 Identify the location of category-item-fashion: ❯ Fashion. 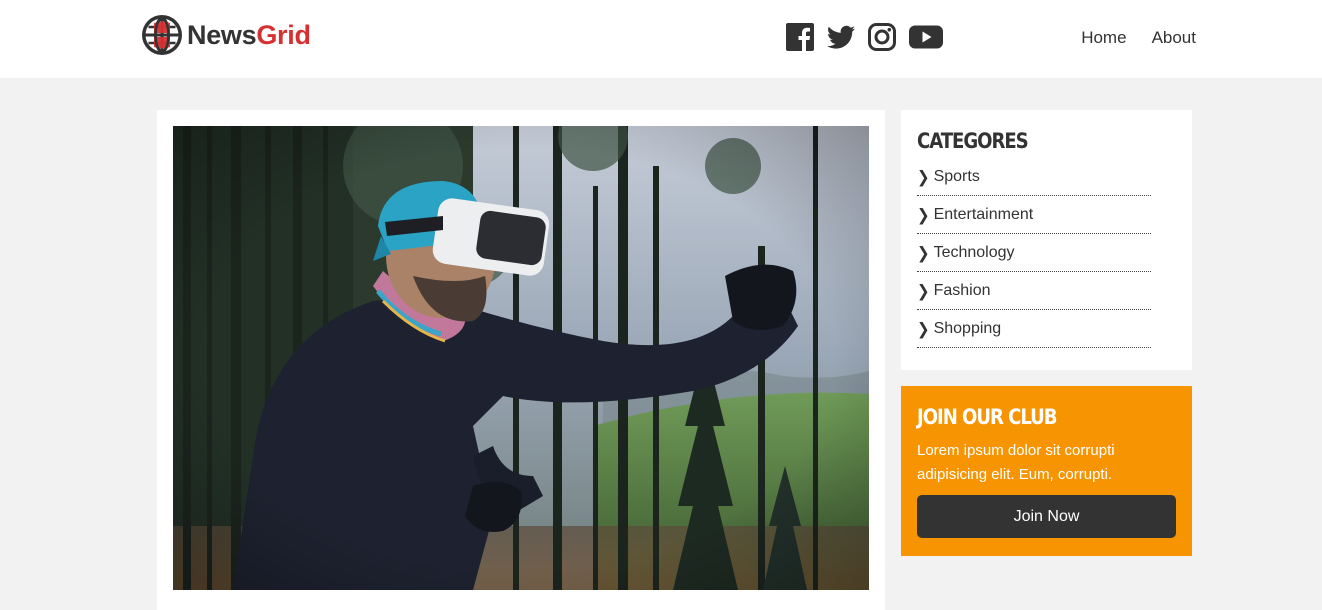
(1034, 291).